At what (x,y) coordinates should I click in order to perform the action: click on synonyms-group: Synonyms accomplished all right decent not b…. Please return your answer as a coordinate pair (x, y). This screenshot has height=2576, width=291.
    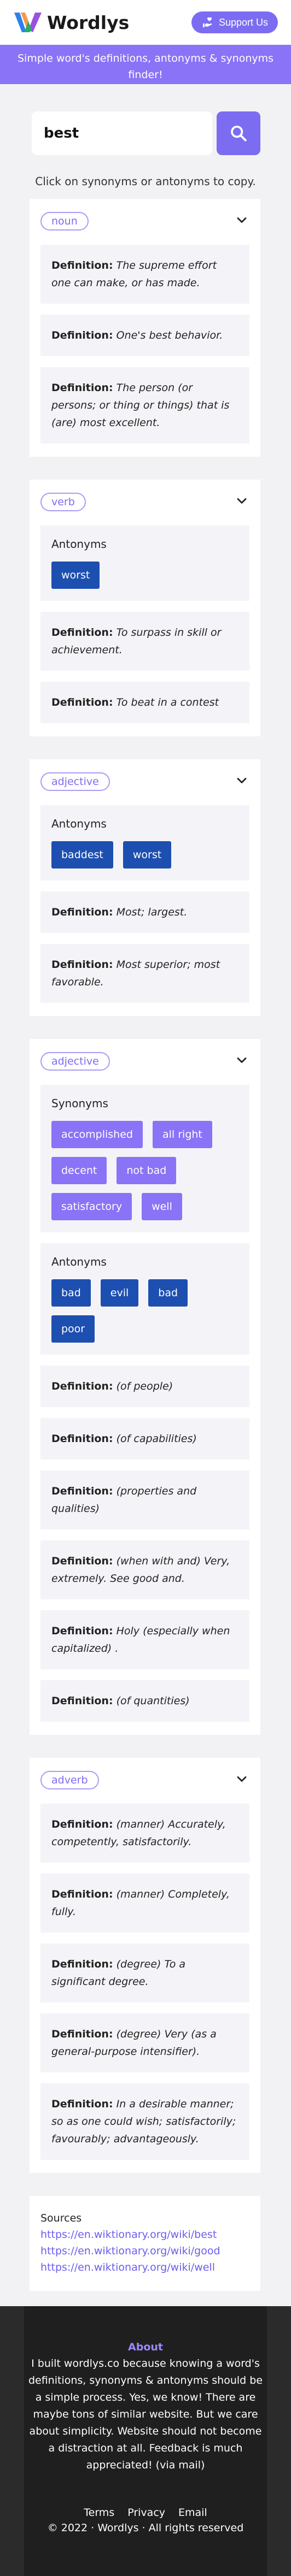
    Looking at the image, I should click on (144, 1158).